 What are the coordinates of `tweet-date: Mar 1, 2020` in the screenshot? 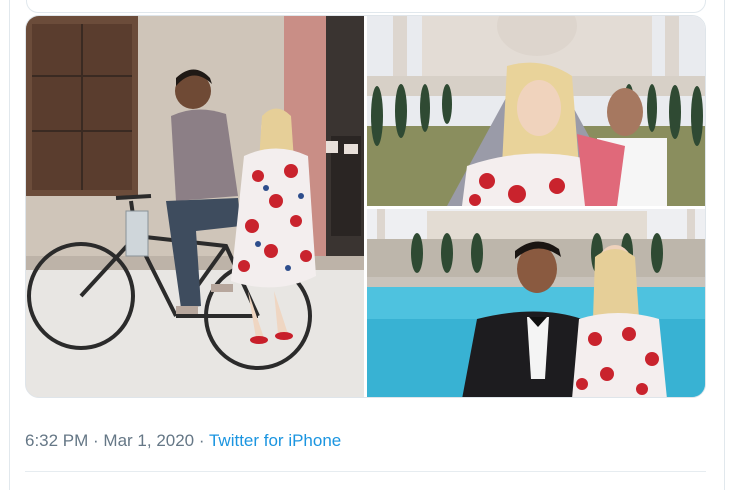 It's located at (148, 440).